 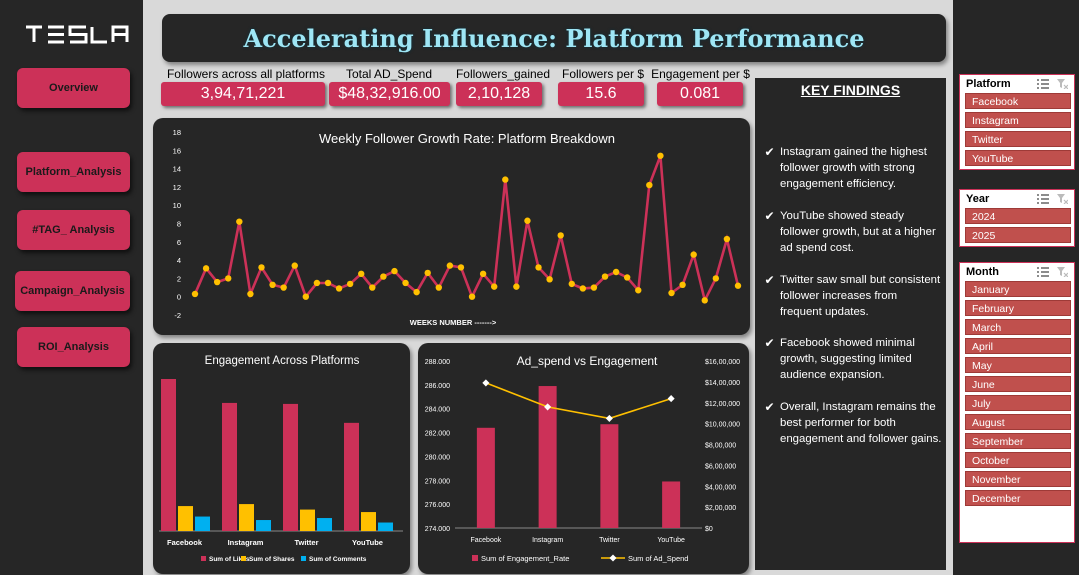 What do you see at coordinates (1018, 441) in the screenshot?
I see `slicer-item-september: September` at bounding box center [1018, 441].